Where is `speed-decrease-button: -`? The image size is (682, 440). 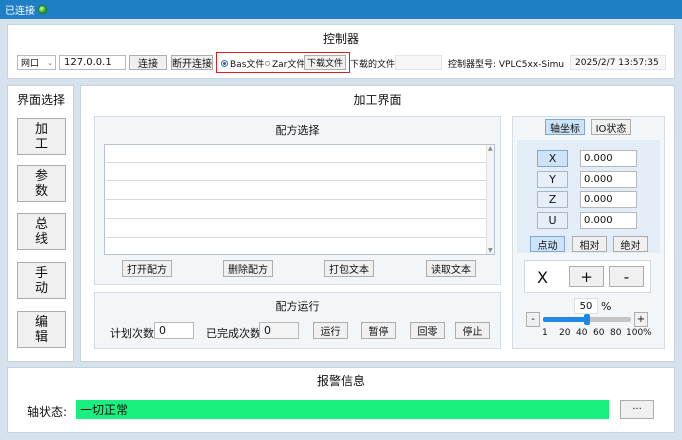
speed-decrease-button: - is located at coordinates (533, 319).